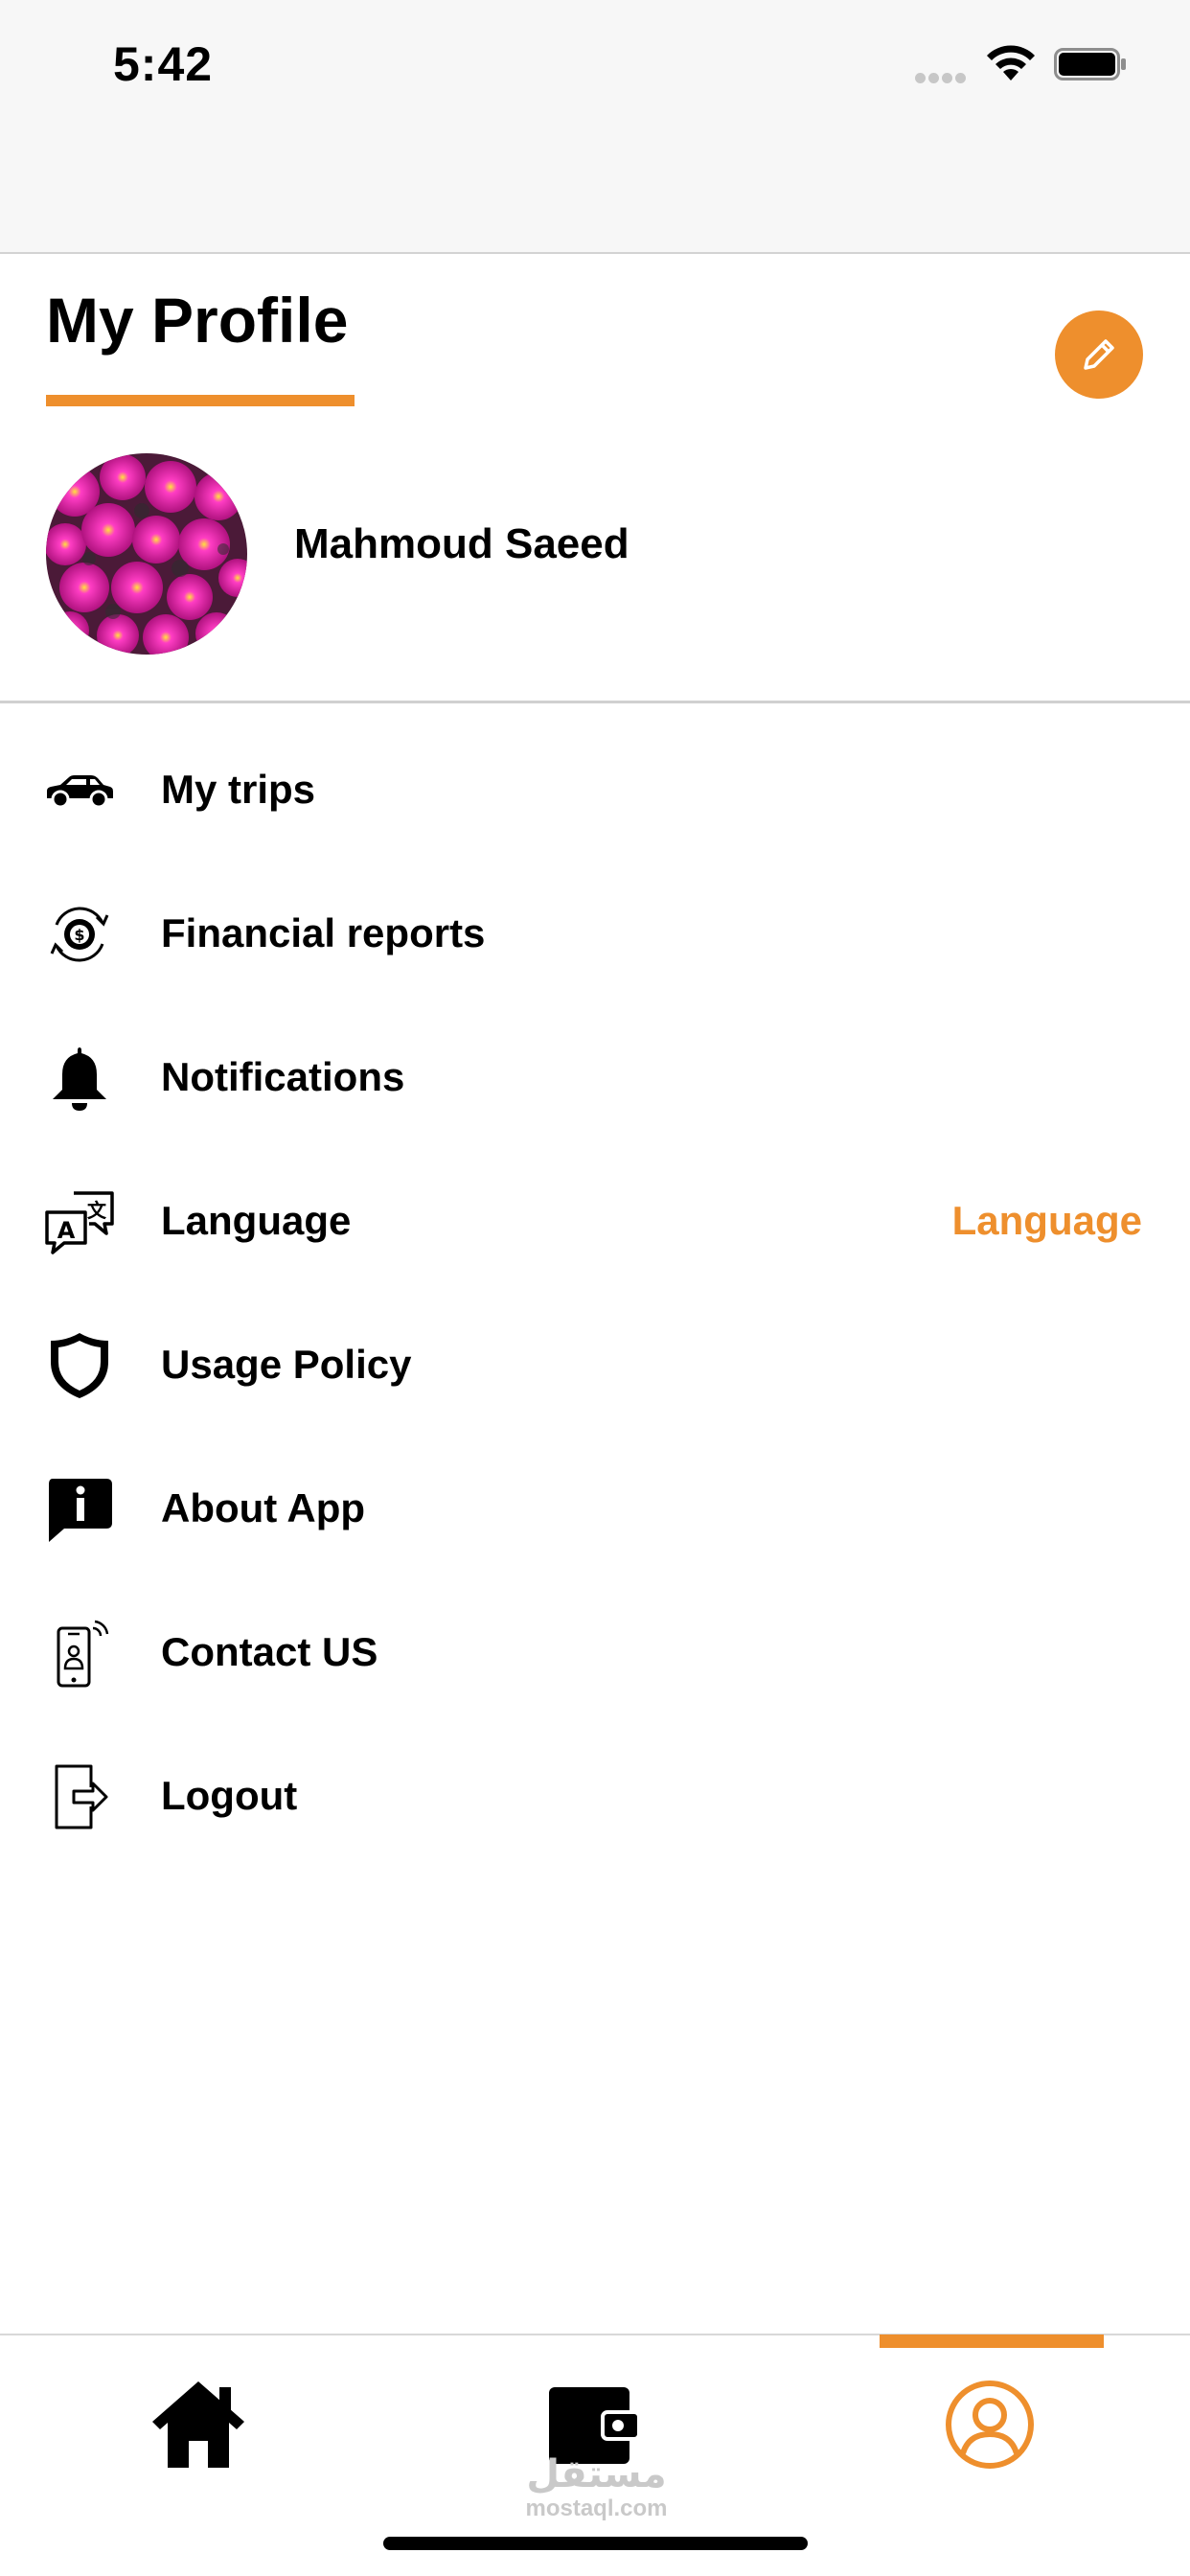  I want to click on page-title: My Profile, so click(198, 320).